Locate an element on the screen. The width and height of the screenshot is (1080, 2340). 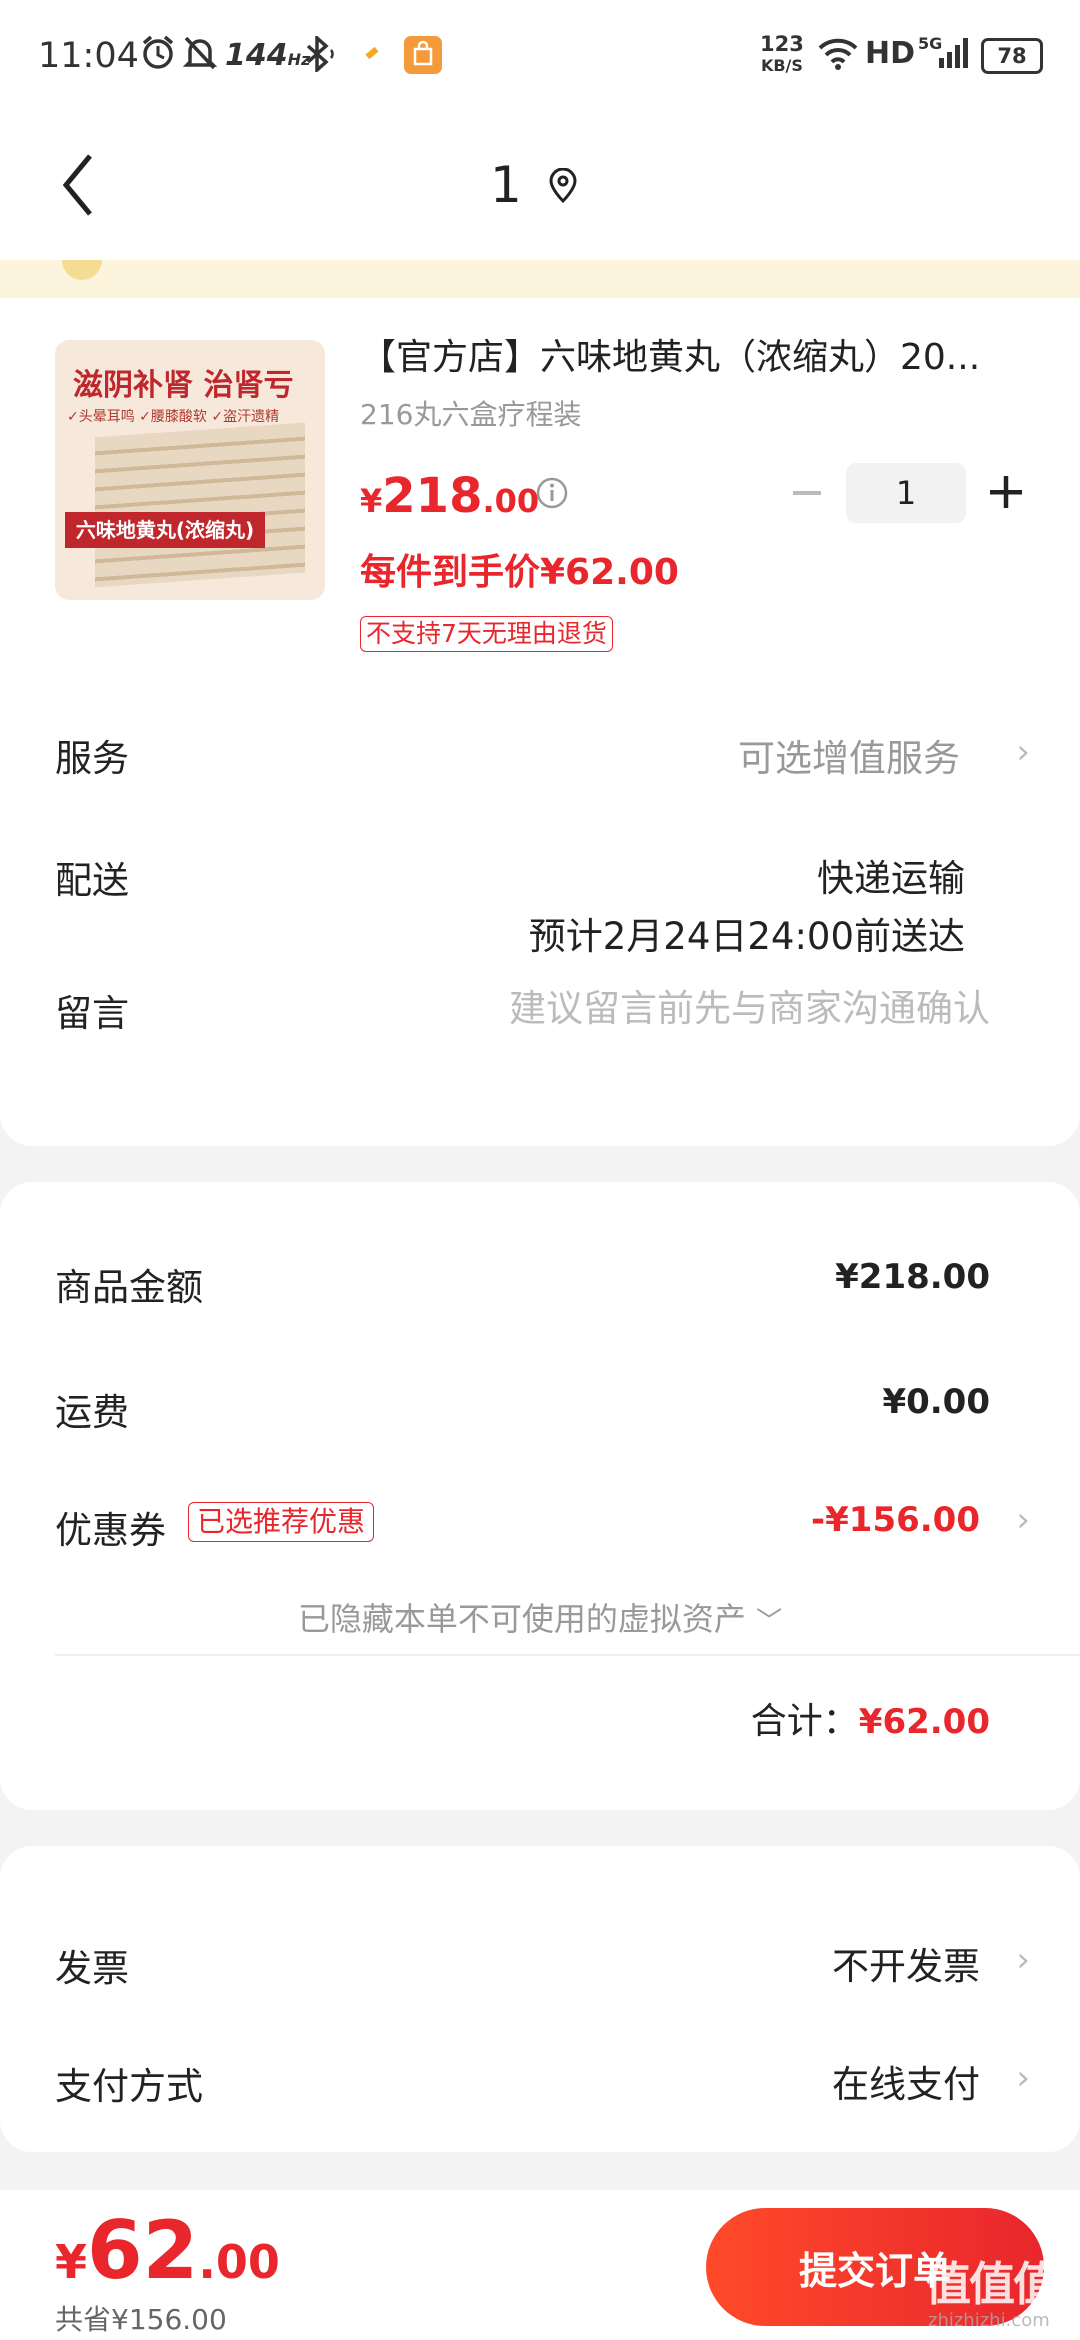
hidden-assets-toggle: 已隐藏本单不可使用的虚拟资产 ﹀ is located at coordinates (540, 1617).